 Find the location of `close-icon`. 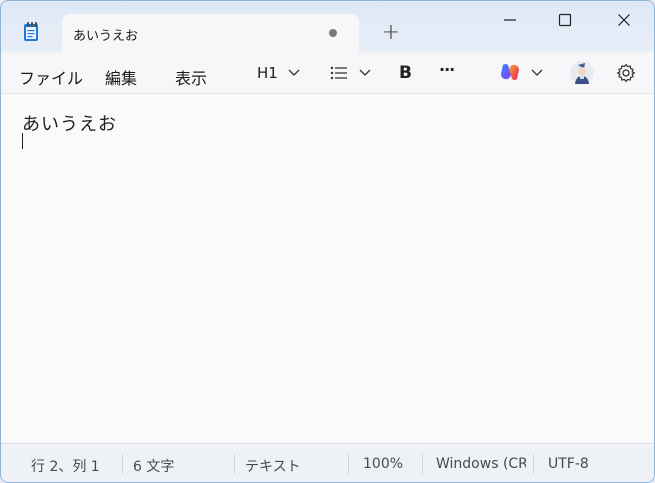

close-icon is located at coordinates (624, 20).